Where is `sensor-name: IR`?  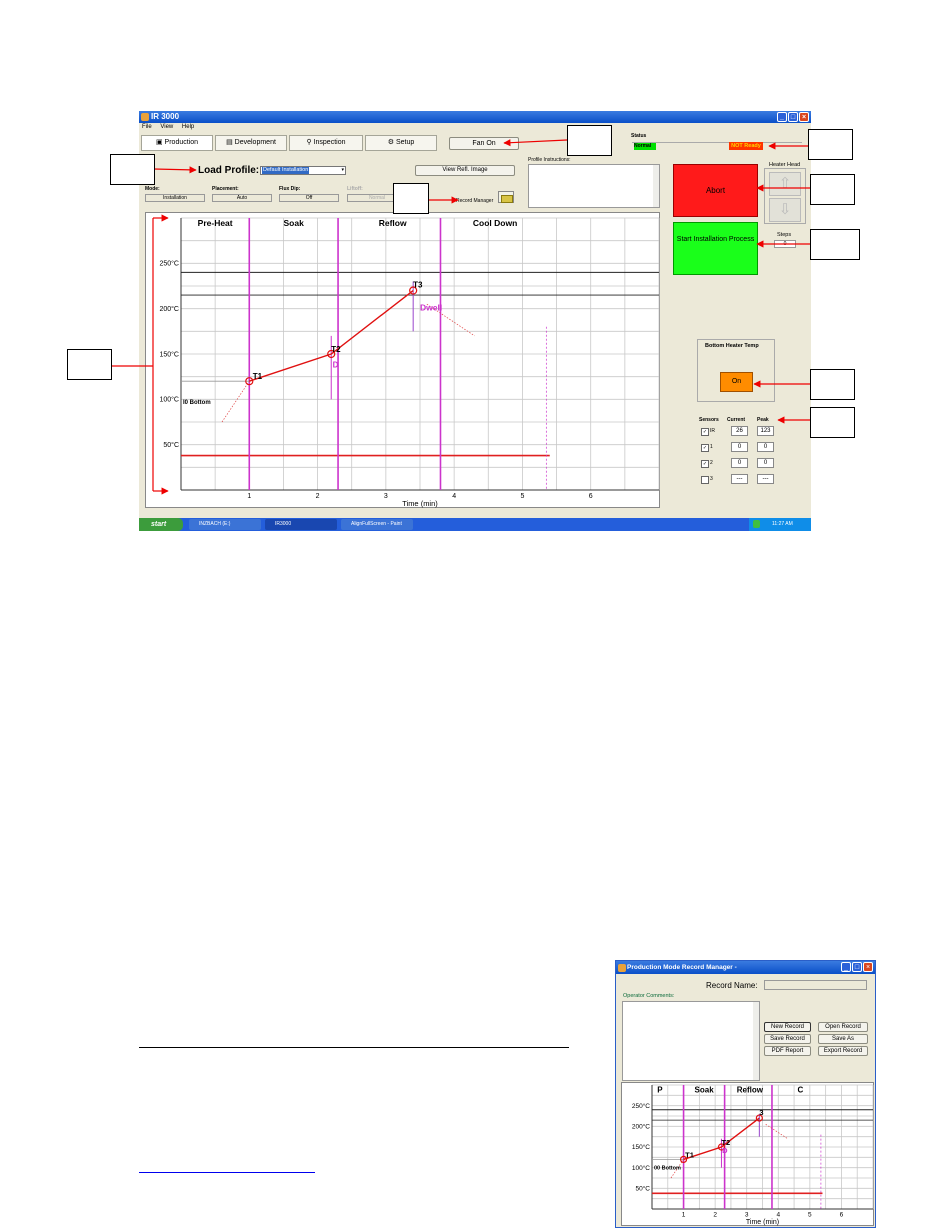 sensor-name: IR is located at coordinates (712, 431).